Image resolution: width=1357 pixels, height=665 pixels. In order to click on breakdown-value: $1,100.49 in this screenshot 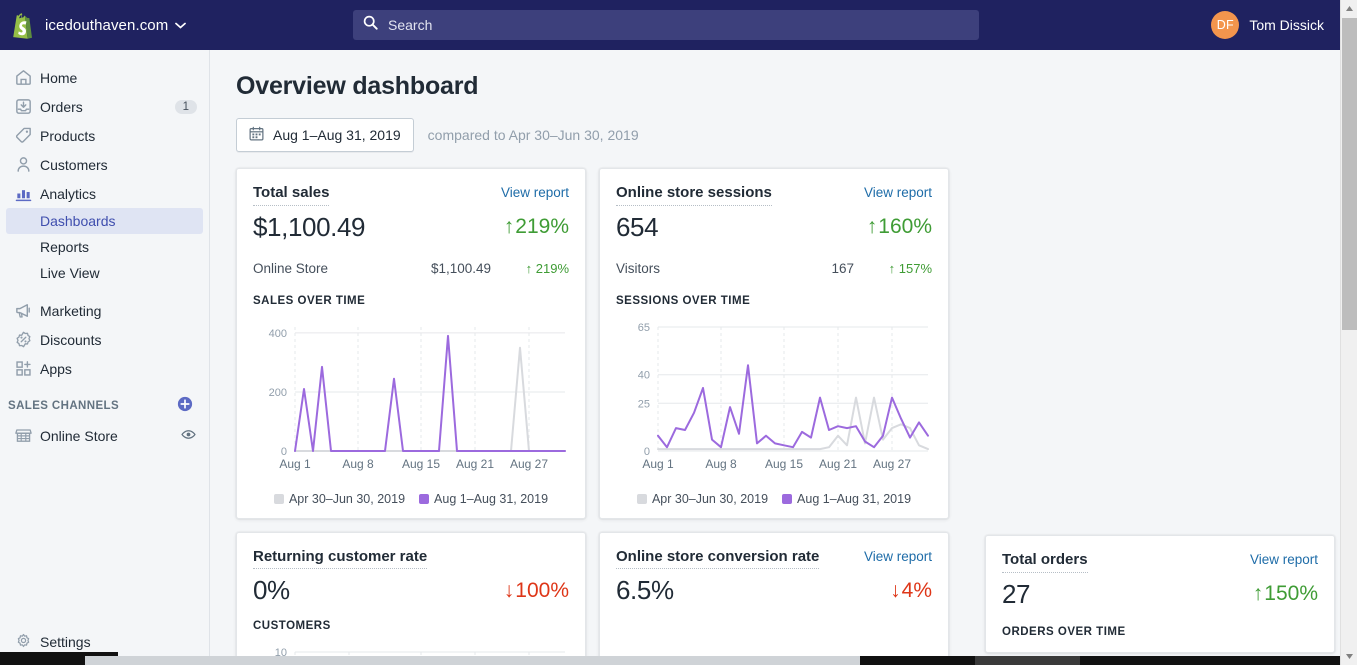, I will do `click(460, 268)`.